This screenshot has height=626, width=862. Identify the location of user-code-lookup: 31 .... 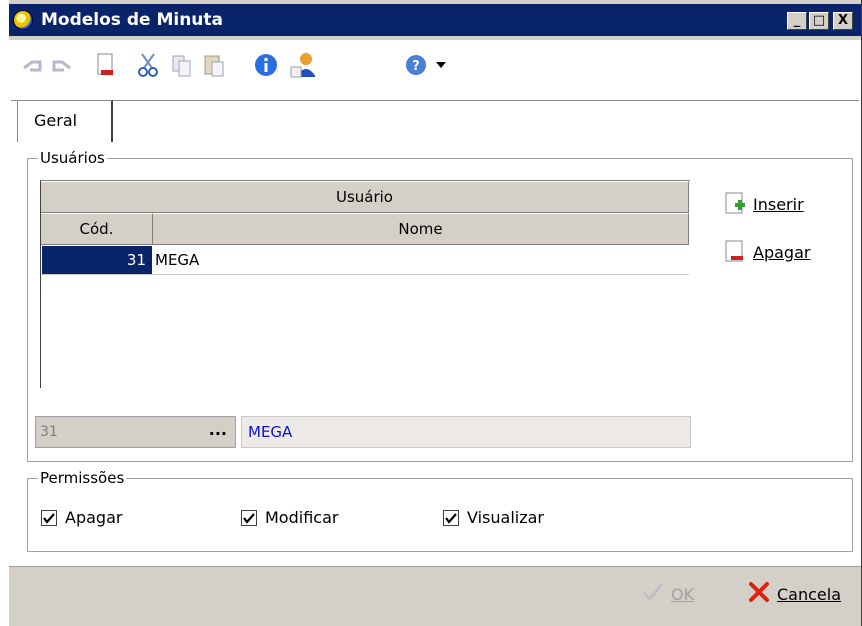
(135, 432).